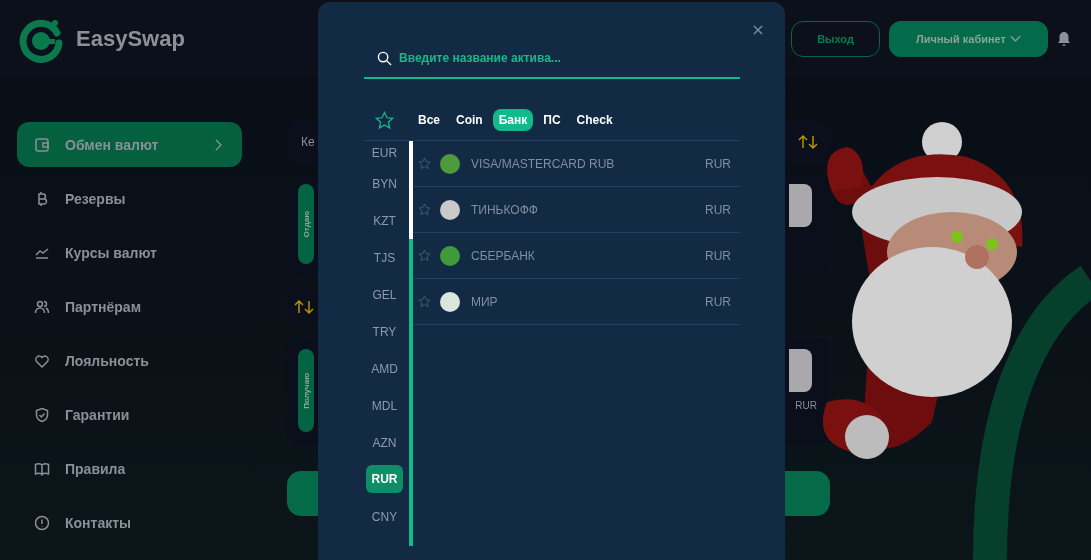 Image resolution: width=1091 pixels, height=560 pixels. What do you see at coordinates (384, 405) in the screenshot?
I see `currency-filter: MDL` at bounding box center [384, 405].